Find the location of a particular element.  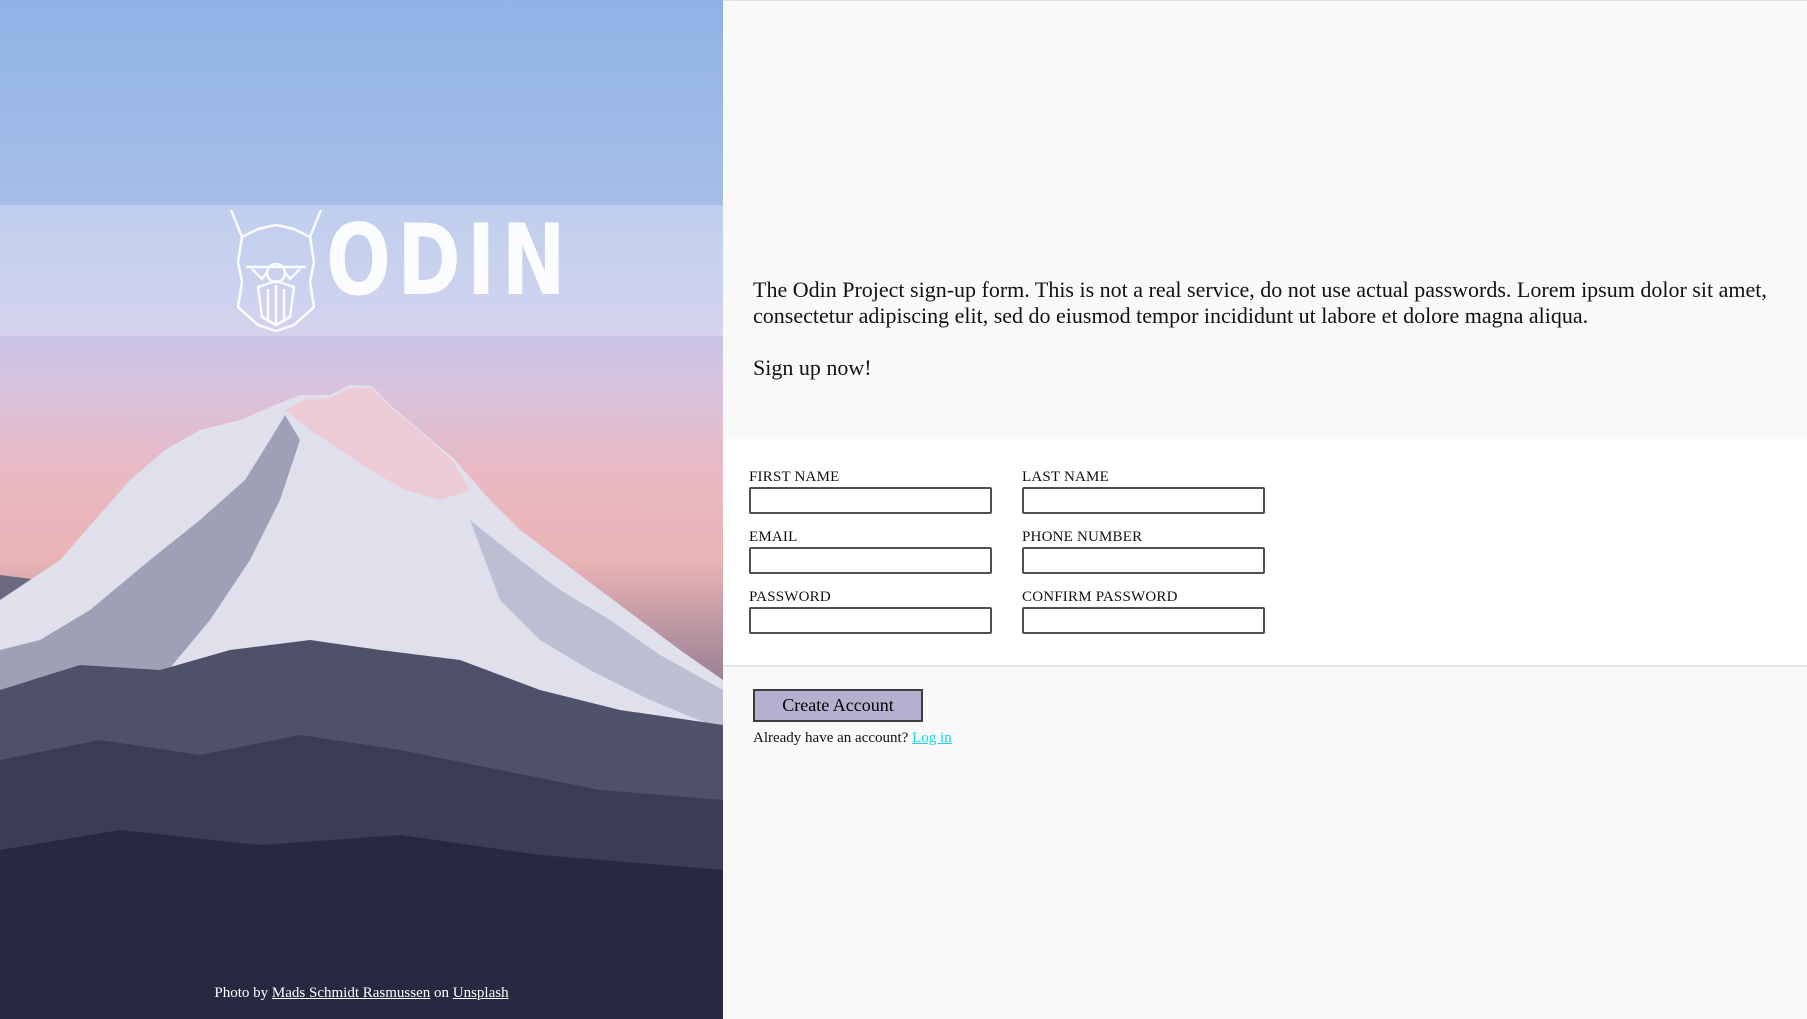

confirm-password-input is located at coordinates (1143, 620).